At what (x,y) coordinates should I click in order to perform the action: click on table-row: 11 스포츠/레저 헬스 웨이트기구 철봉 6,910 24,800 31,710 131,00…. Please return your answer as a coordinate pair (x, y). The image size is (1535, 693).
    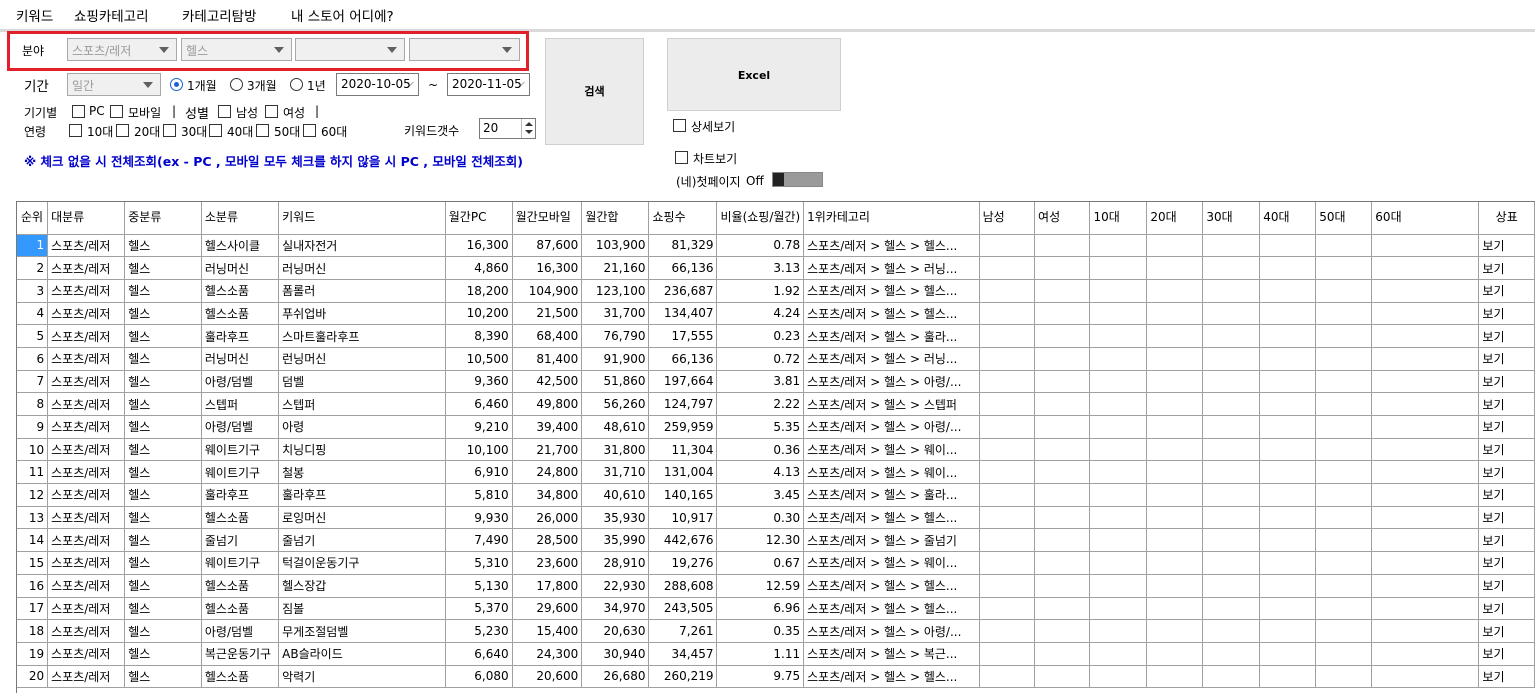
    Looking at the image, I should click on (776, 472).